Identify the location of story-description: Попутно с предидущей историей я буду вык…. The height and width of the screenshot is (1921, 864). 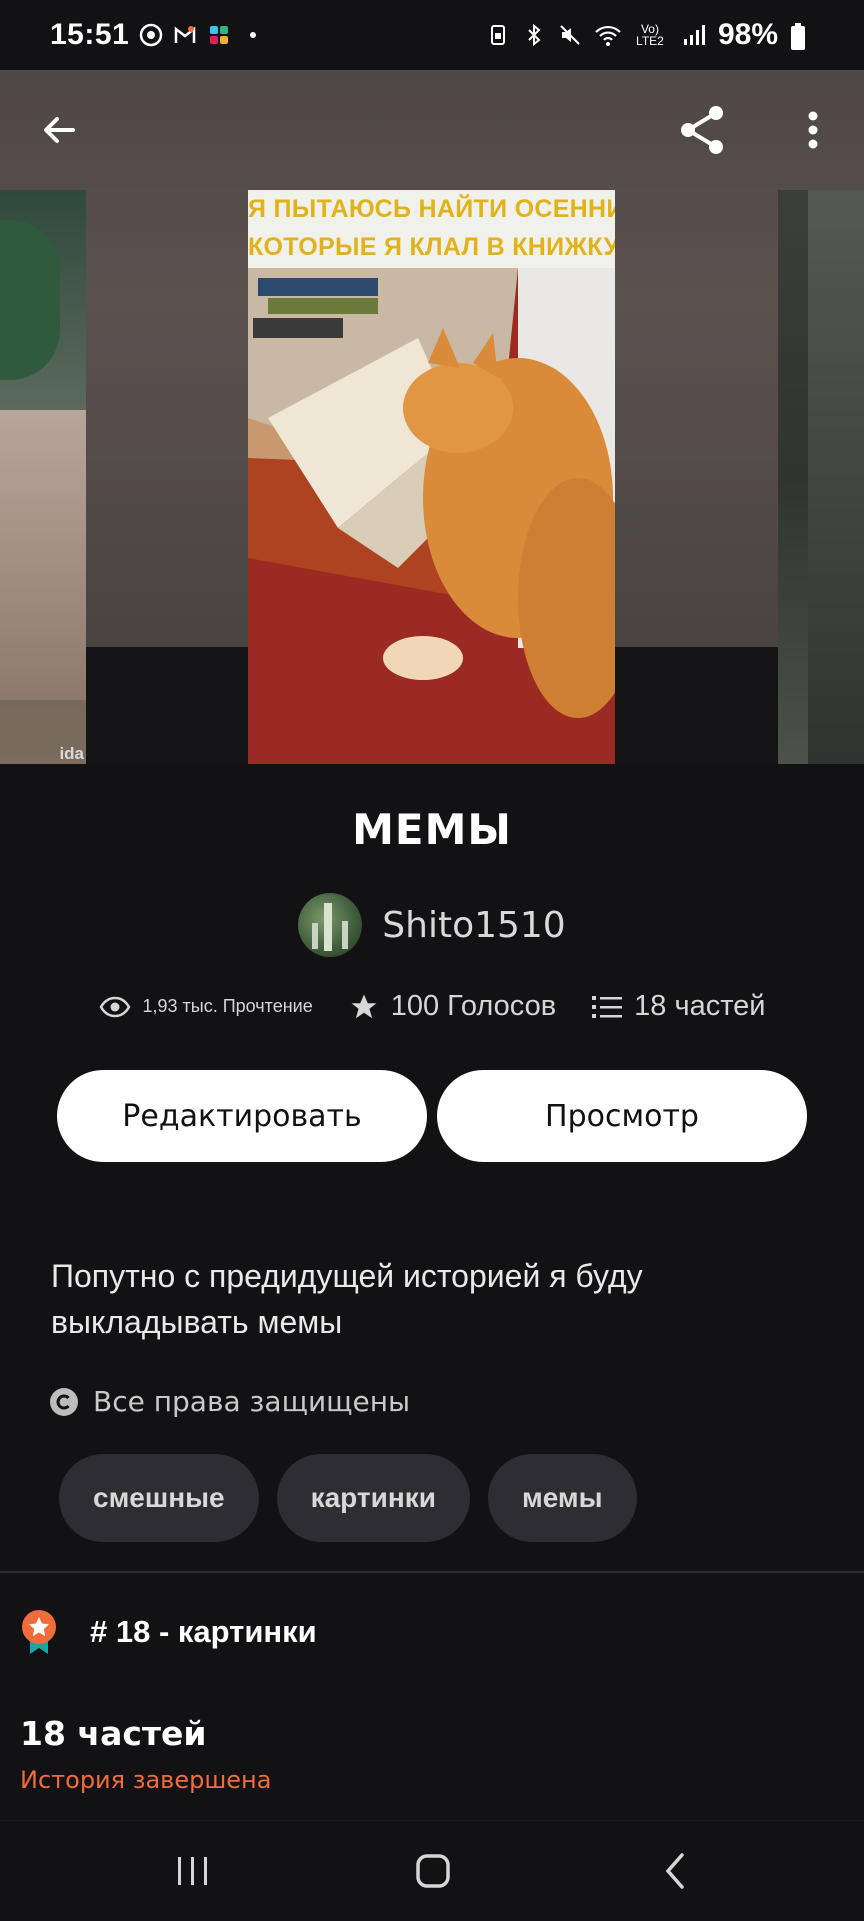
(347, 1299).